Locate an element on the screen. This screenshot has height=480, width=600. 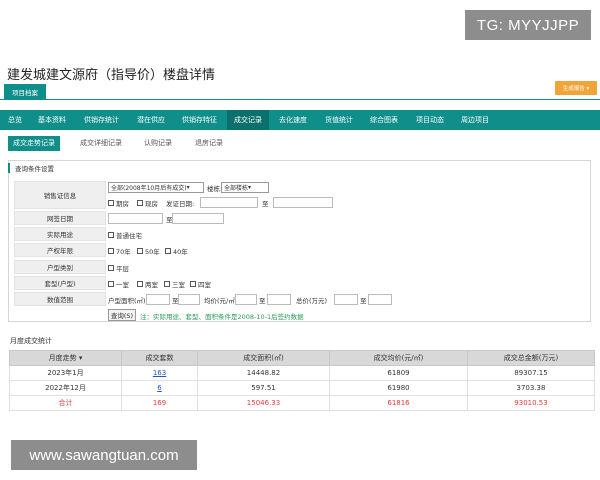
subtab-subscription: 认购记录 is located at coordinates (158, 143).